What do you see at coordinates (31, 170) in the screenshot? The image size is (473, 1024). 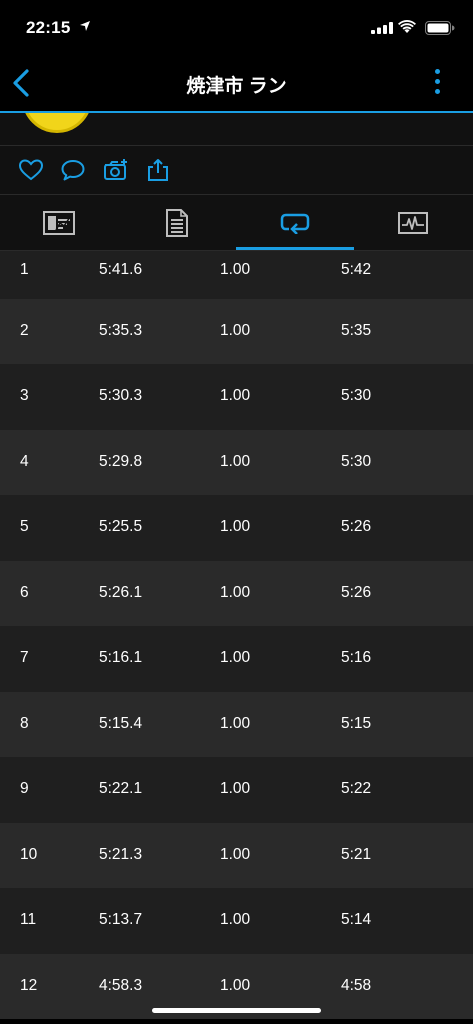 I see `heart-icon` at bounding box center [31, 170].